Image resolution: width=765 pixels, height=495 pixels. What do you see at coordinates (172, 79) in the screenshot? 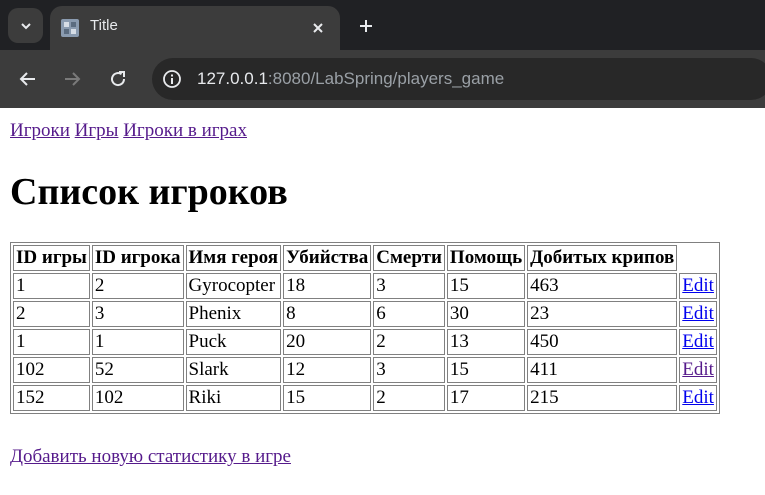
I see `site-info-icon` at bounding box center [172, 79].